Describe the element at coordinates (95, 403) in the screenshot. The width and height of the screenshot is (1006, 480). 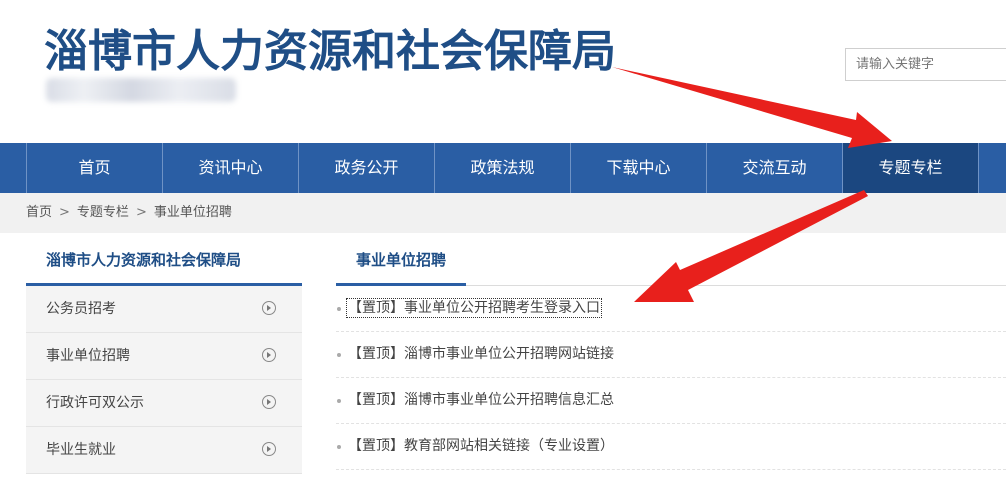
I see `sidebar-item-label: 行政许可双公示` at that location.